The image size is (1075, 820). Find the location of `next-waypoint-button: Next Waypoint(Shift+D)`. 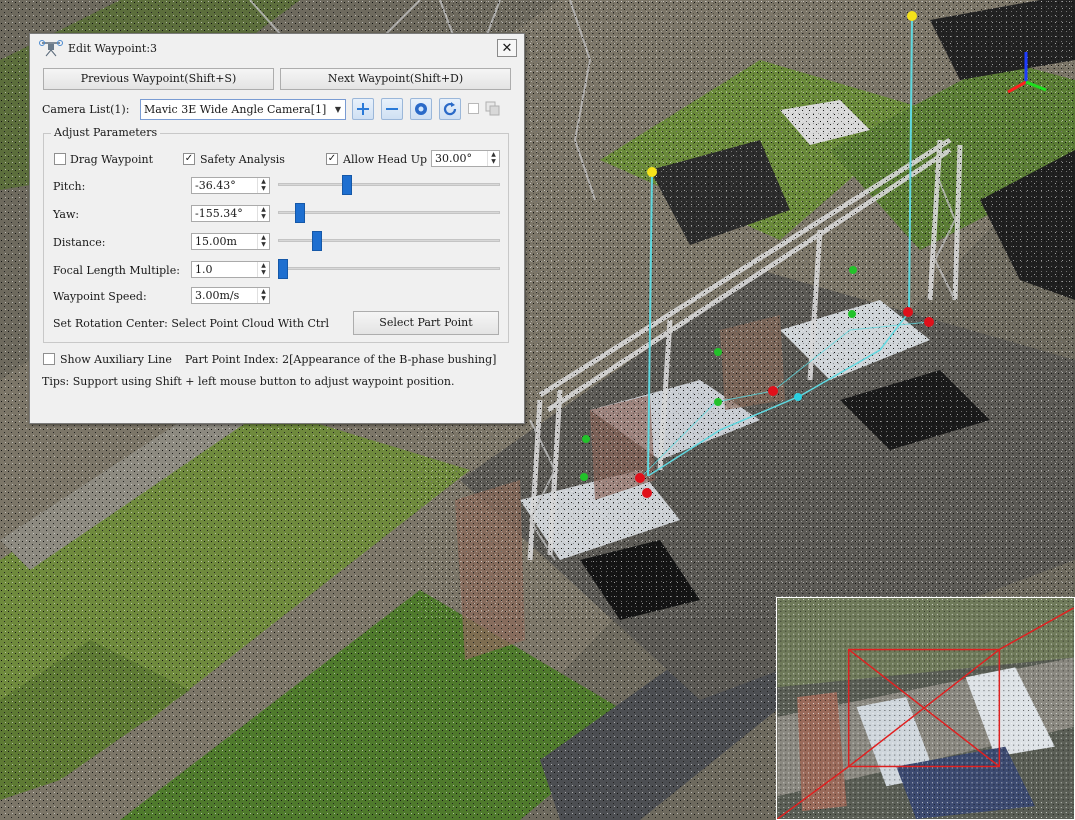

next-waypoint-button: Next Waypoint(Shift+D) is located at coordinates (395, 79).